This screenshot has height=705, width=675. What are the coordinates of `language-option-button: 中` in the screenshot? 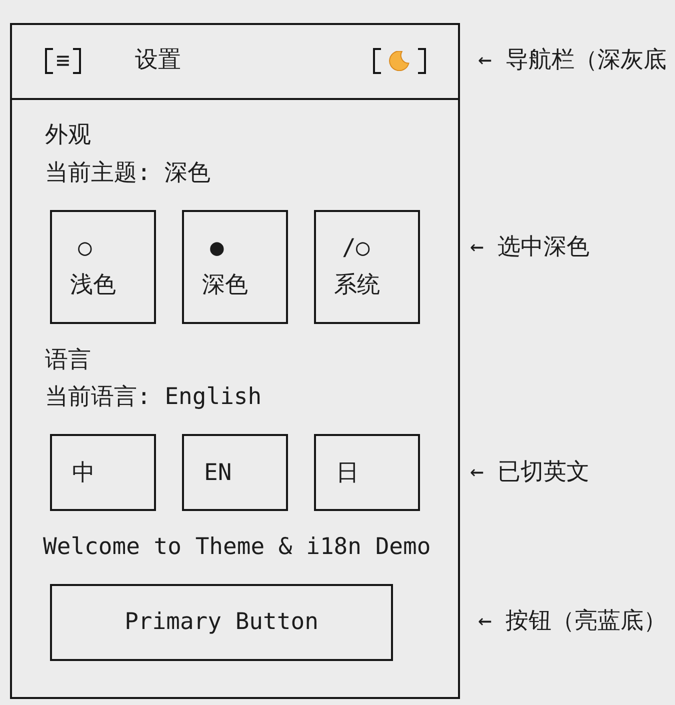 It's located at (103, 473).